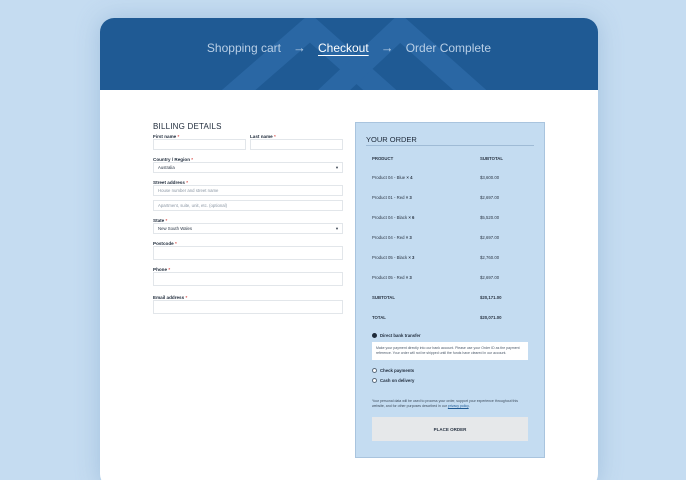 The image size is (686, 480). I want to click on subtotal-column-header: SUBTOTAL, so click(491, 158).